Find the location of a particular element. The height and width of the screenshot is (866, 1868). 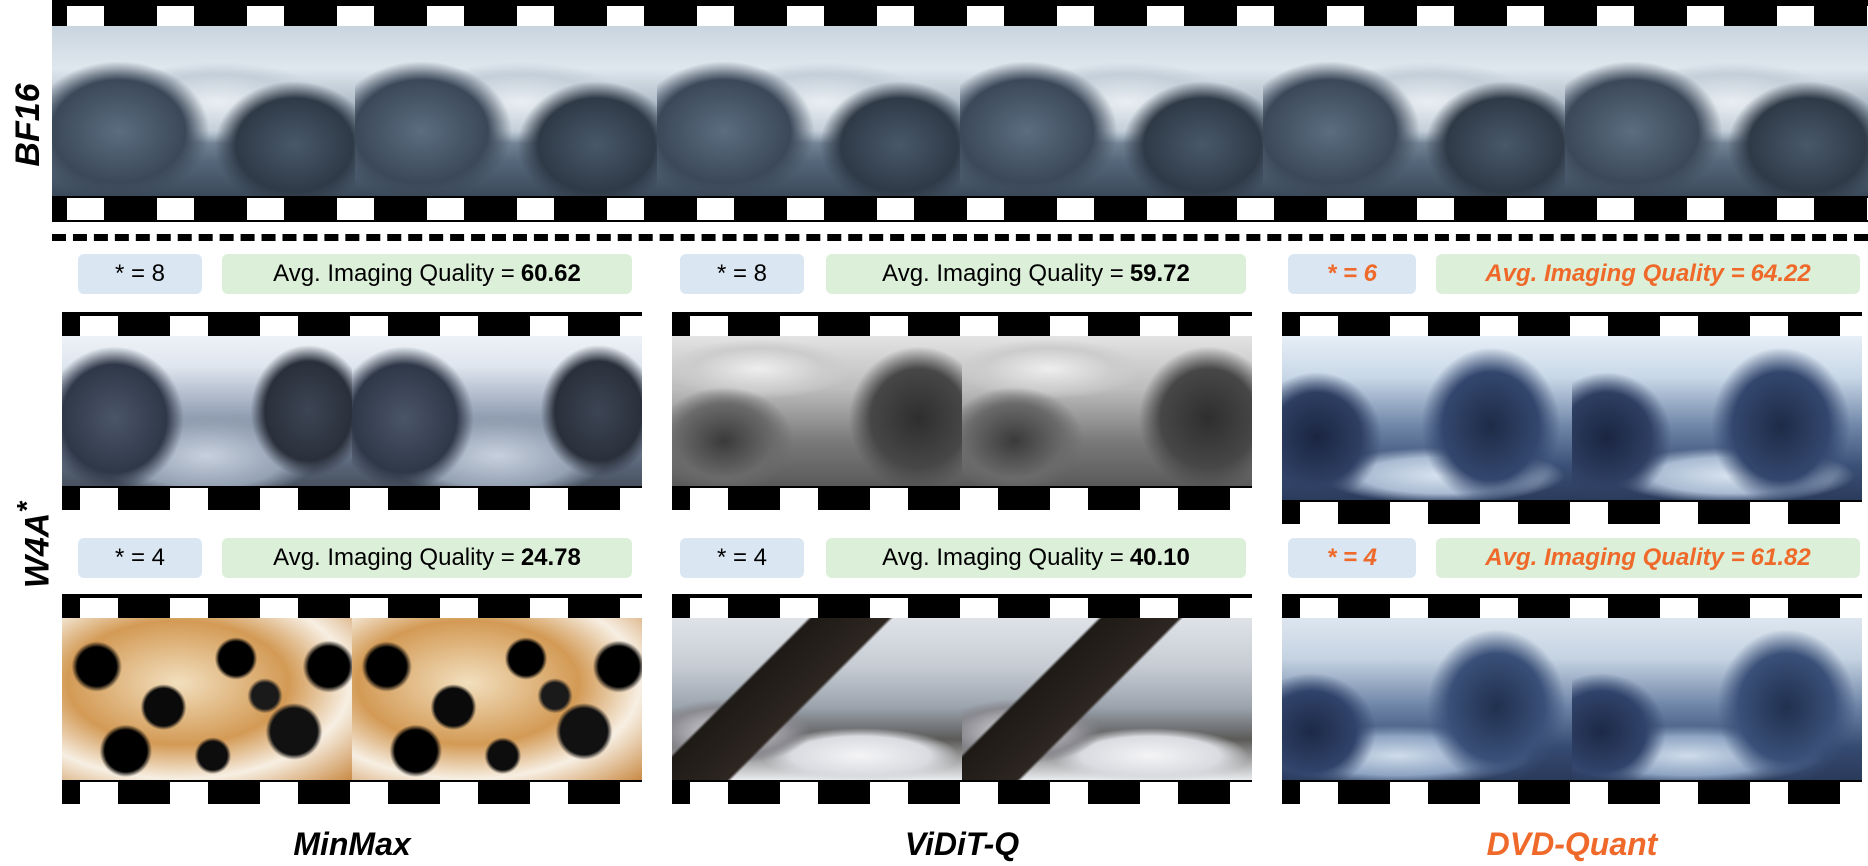

section-divider is located at coordinates (960, 237).